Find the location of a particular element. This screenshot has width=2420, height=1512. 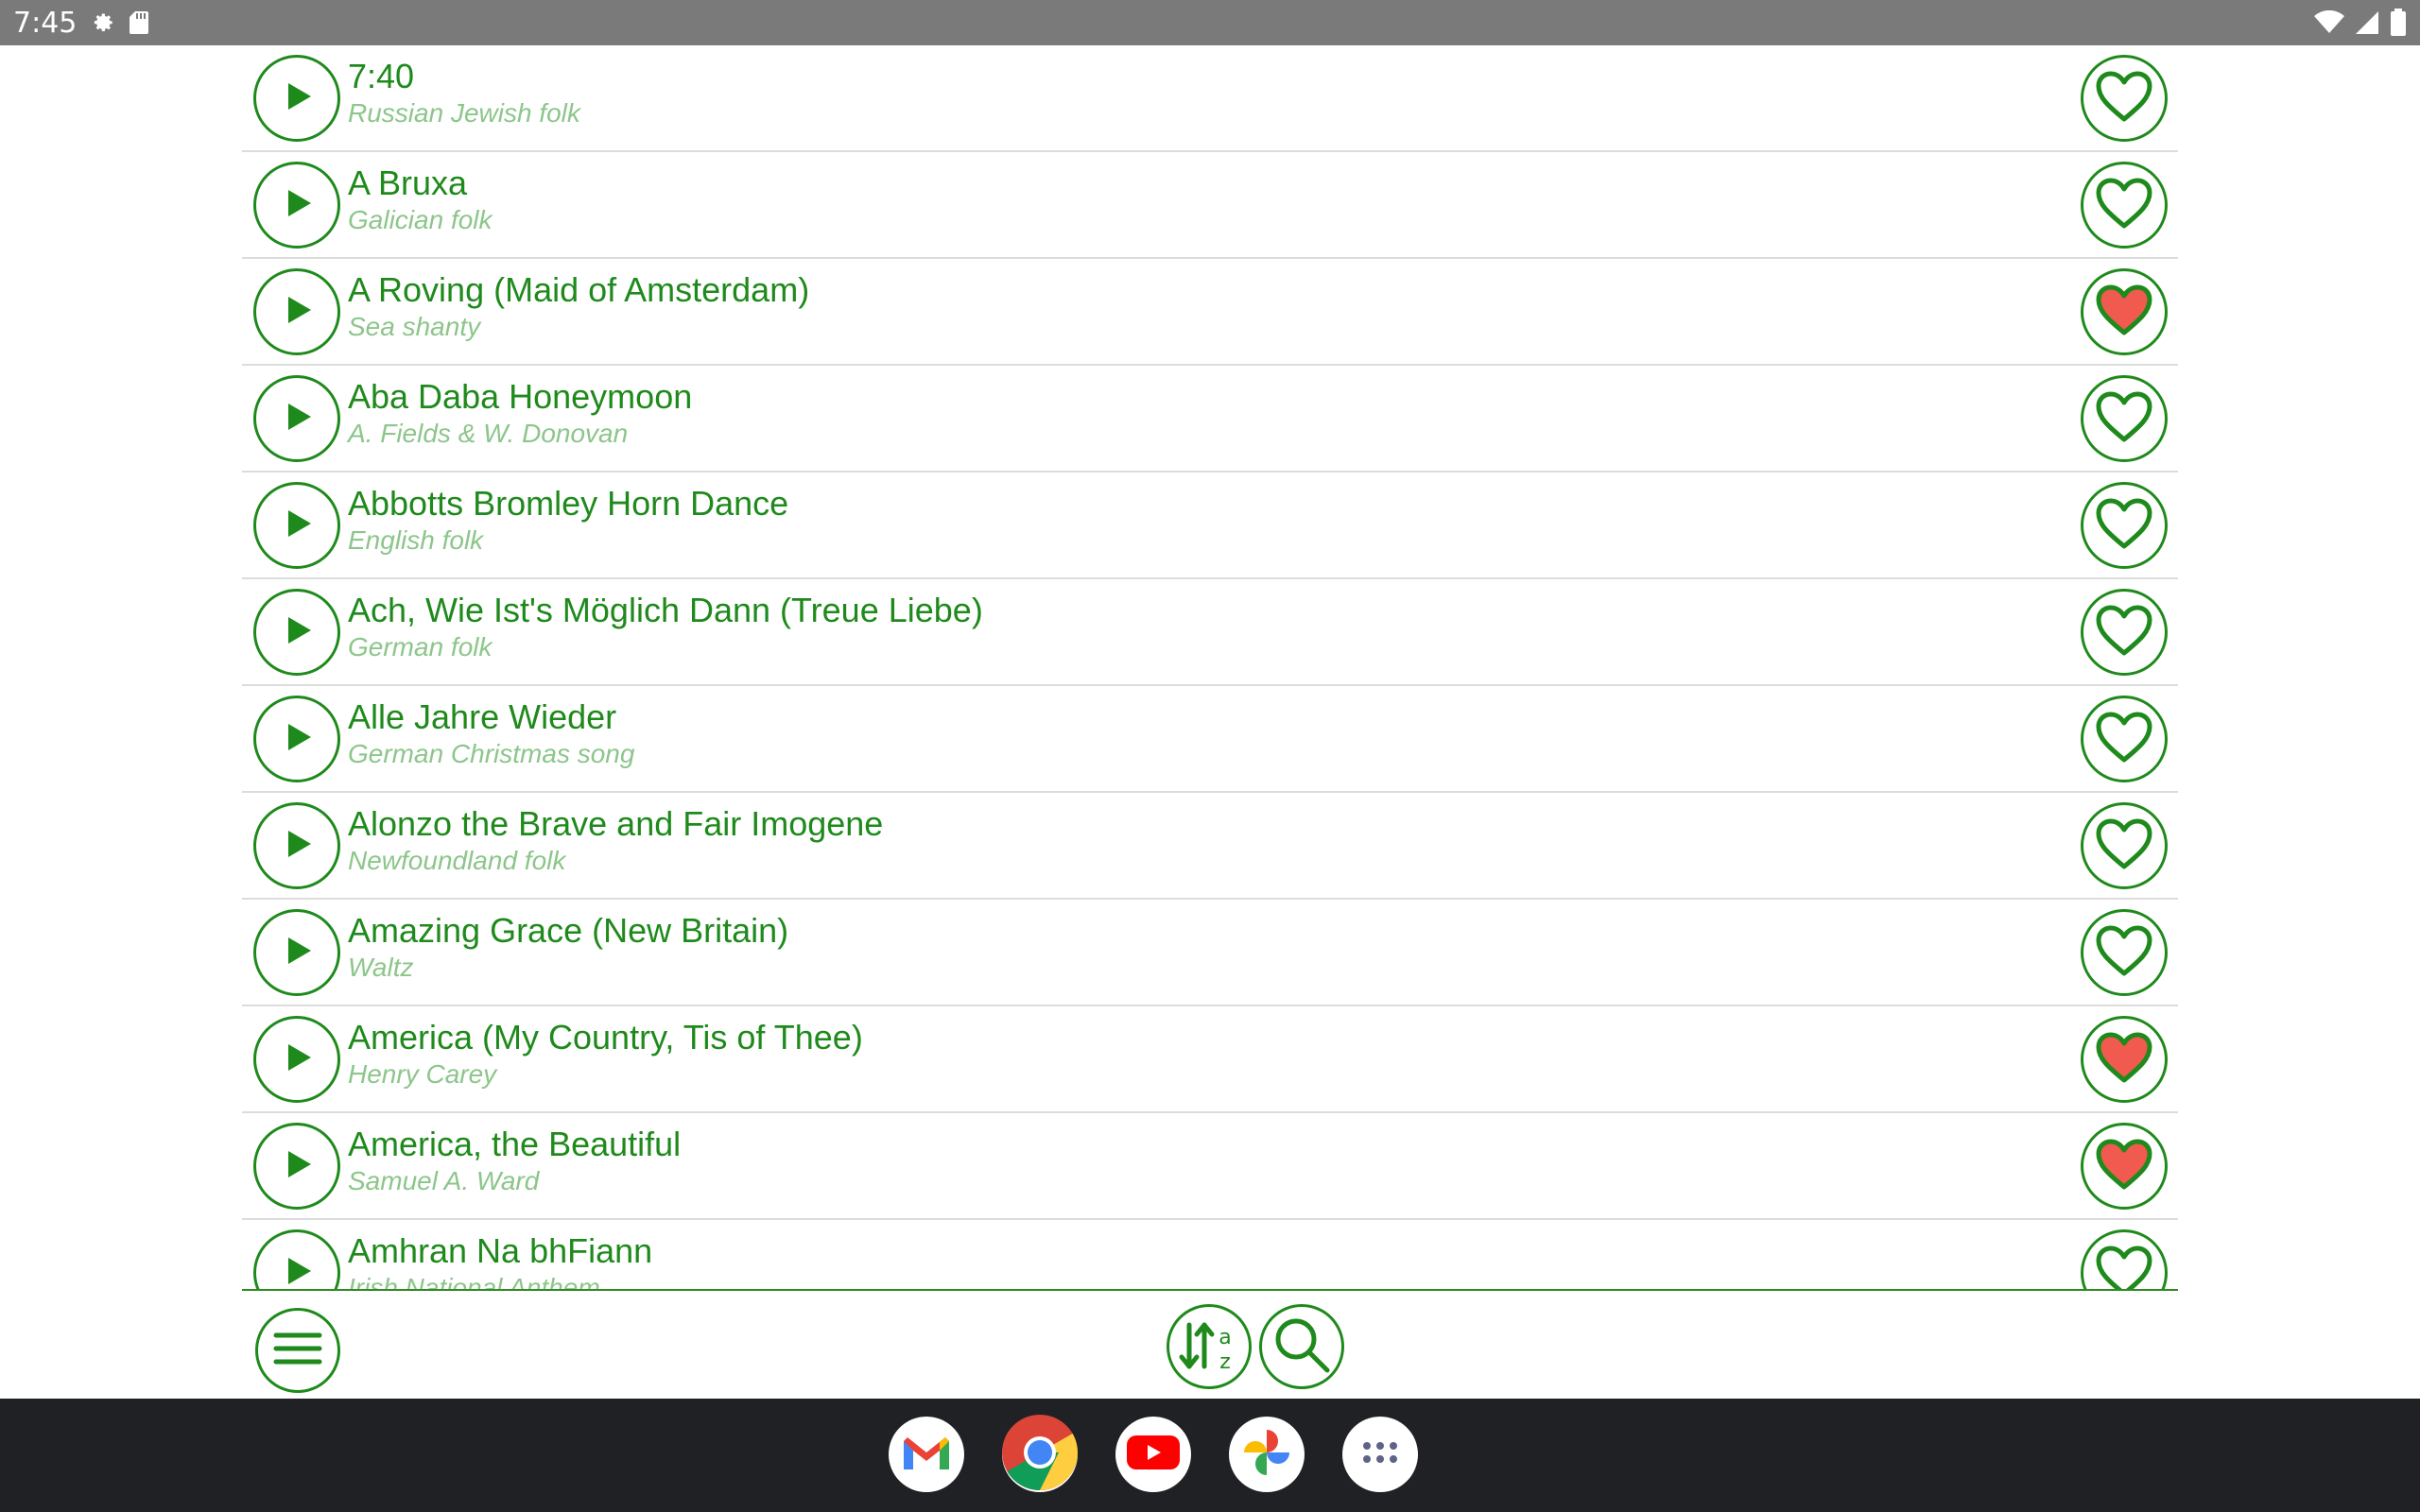

svg-text: z is located at coordinates (1225, 1362).